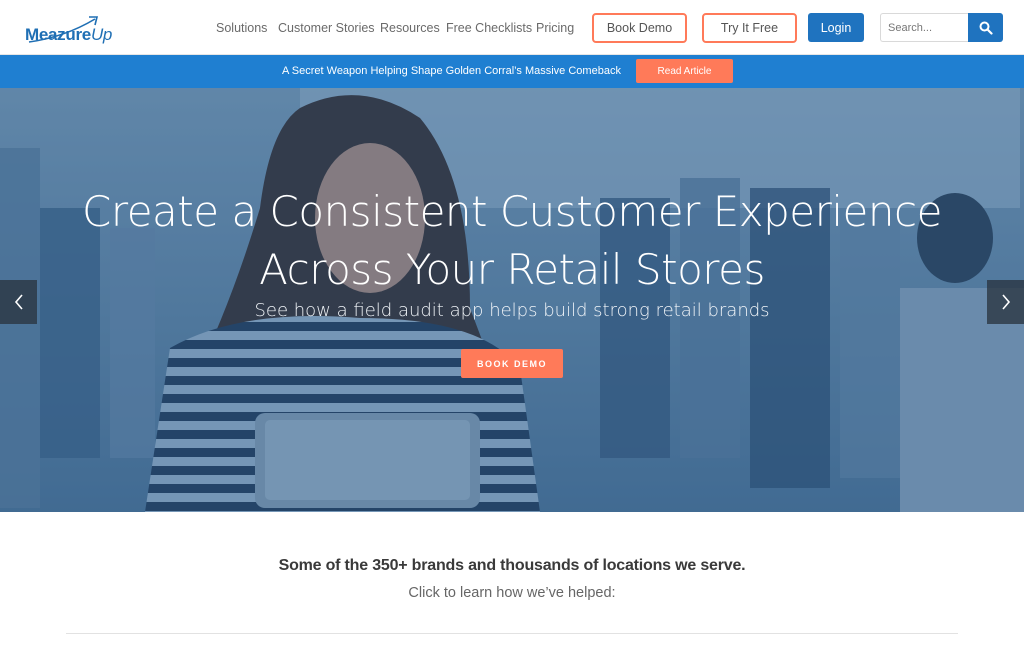  What do you see at coordinates (63, 29) in the screenshot?
I see `logo-arrow-icon` at bounding box center [63, 29].